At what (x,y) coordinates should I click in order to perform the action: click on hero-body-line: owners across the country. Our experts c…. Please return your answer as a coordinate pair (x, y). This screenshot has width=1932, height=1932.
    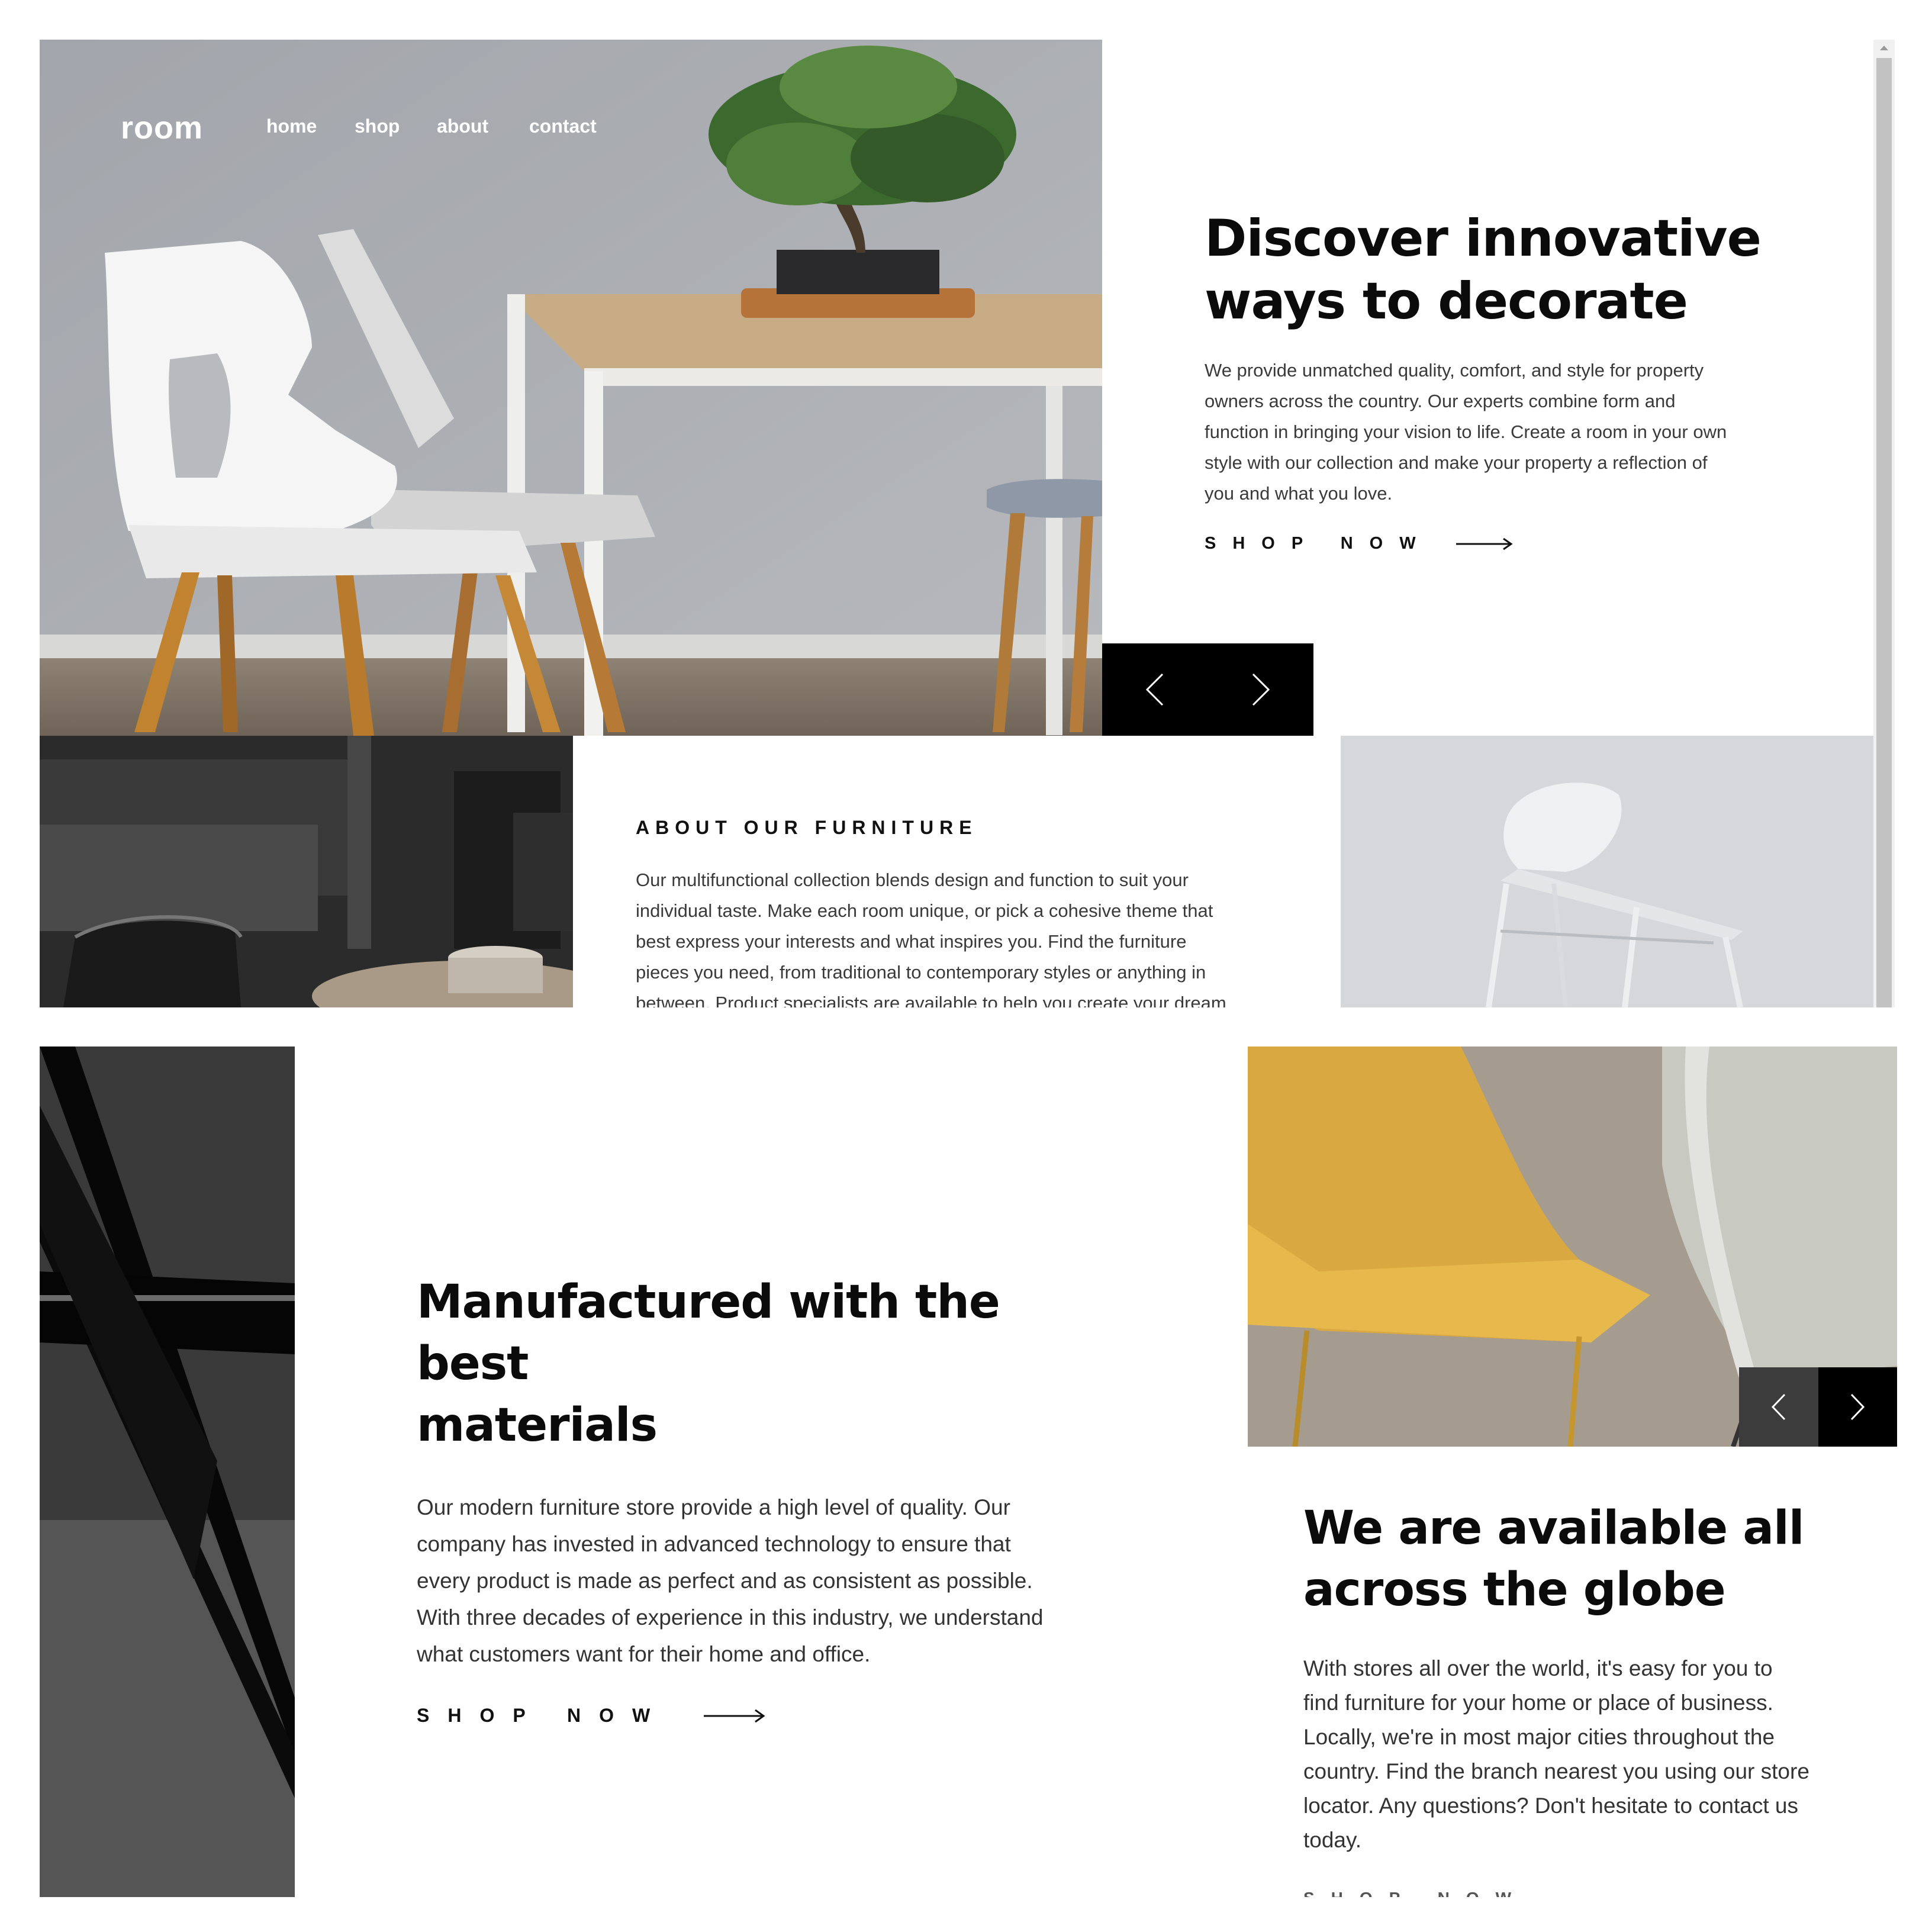
    Looking at the image, I should click on (1440, 401).